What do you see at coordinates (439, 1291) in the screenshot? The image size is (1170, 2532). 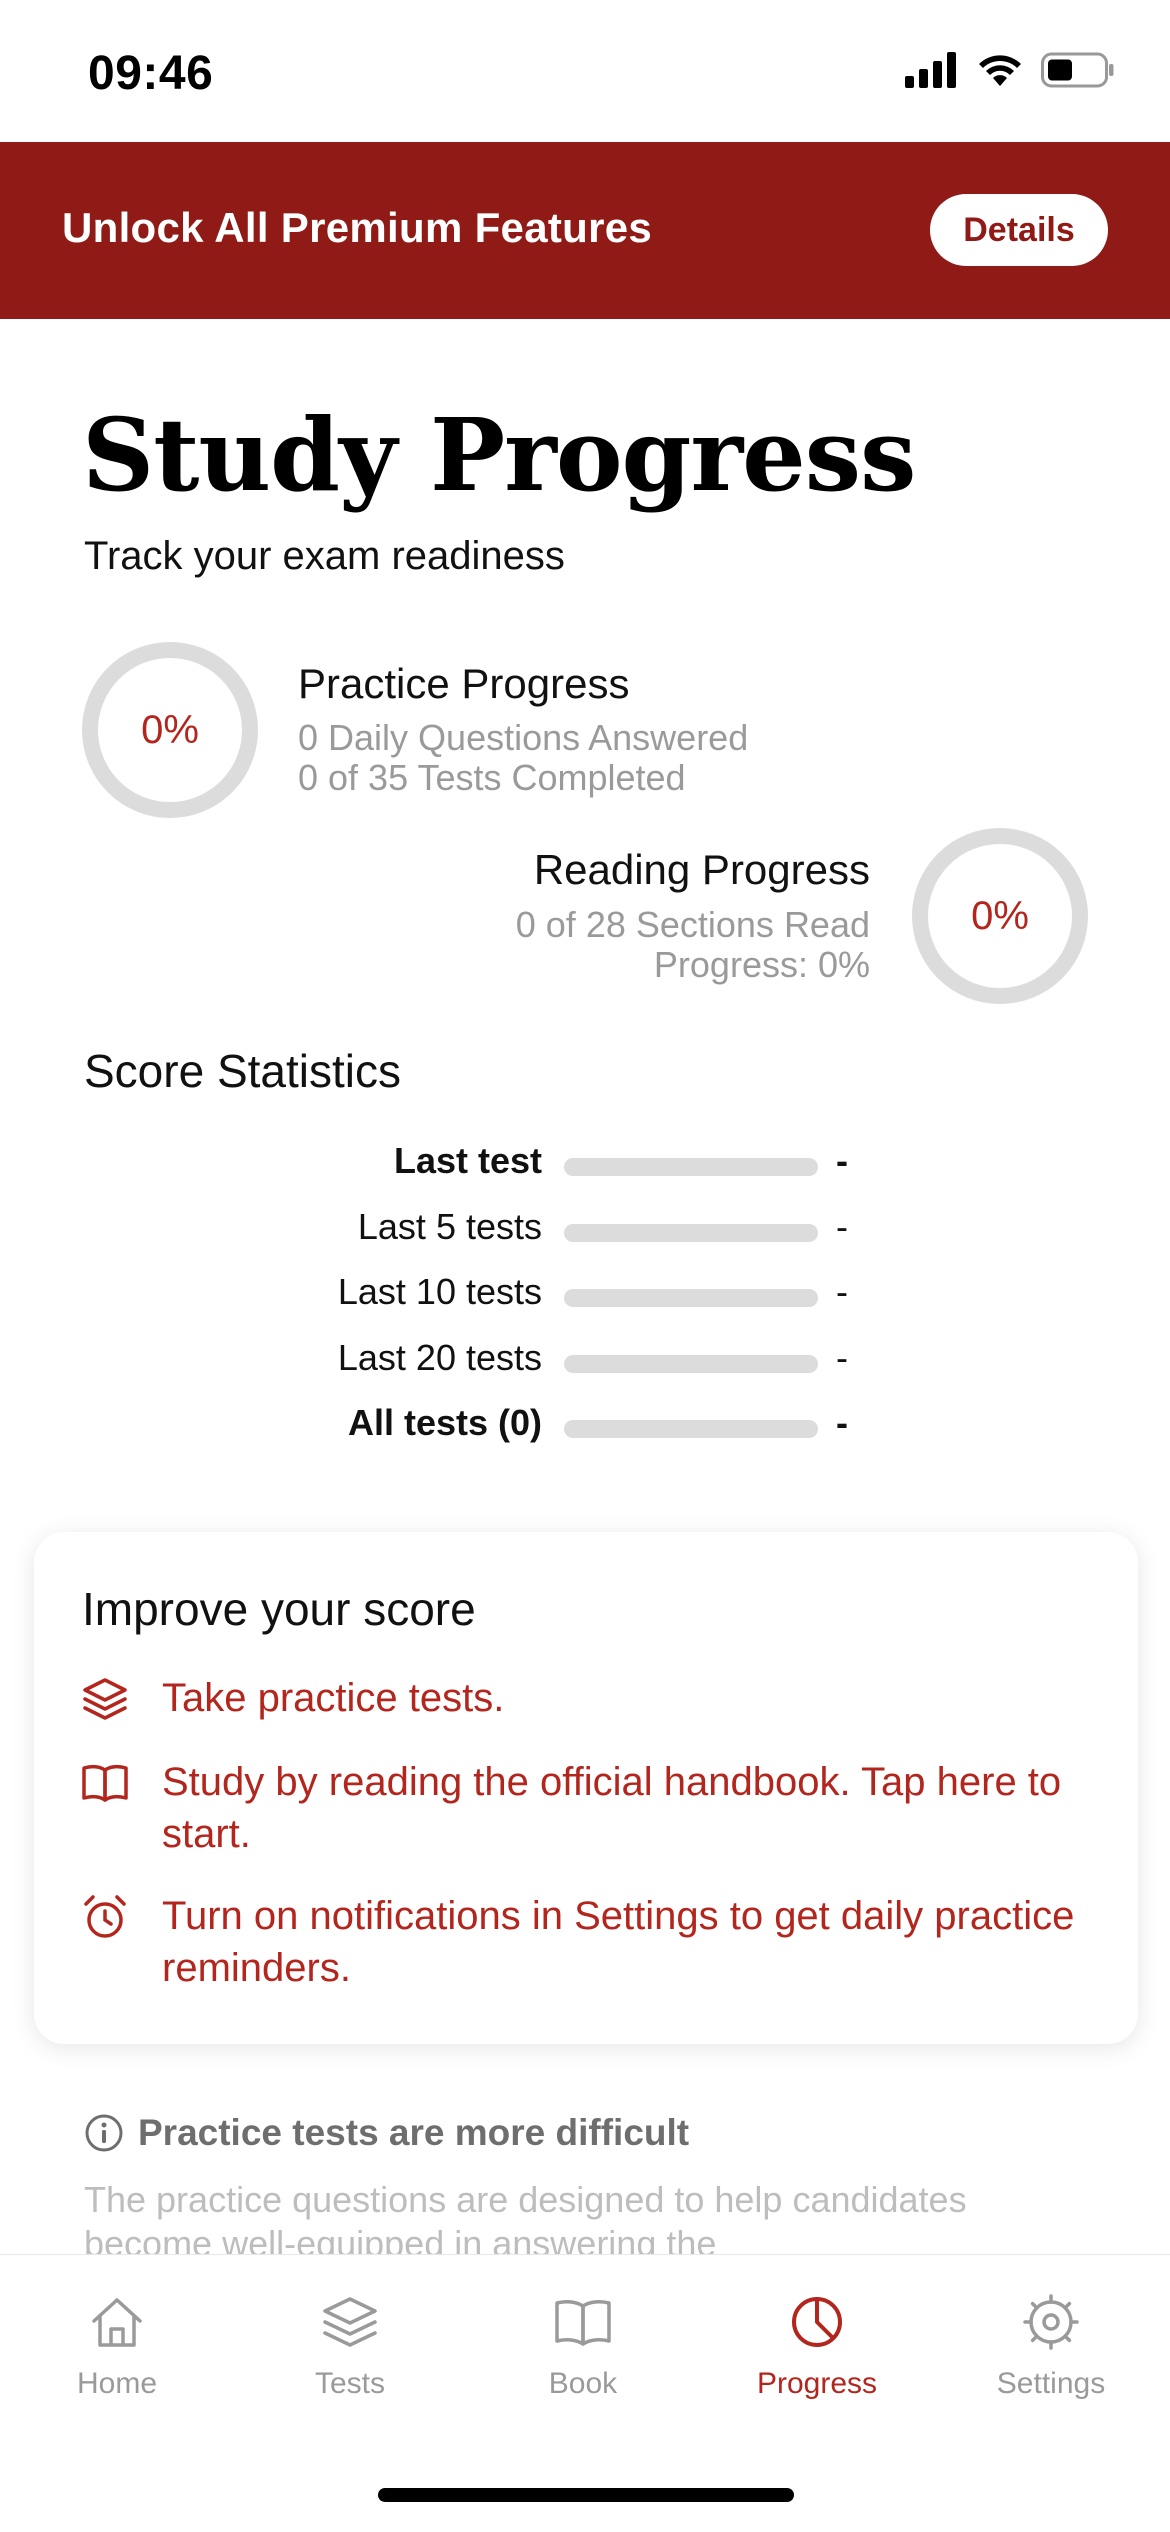 I see `stat-label: Last 10 tests` at bounding box center [439, 1291].